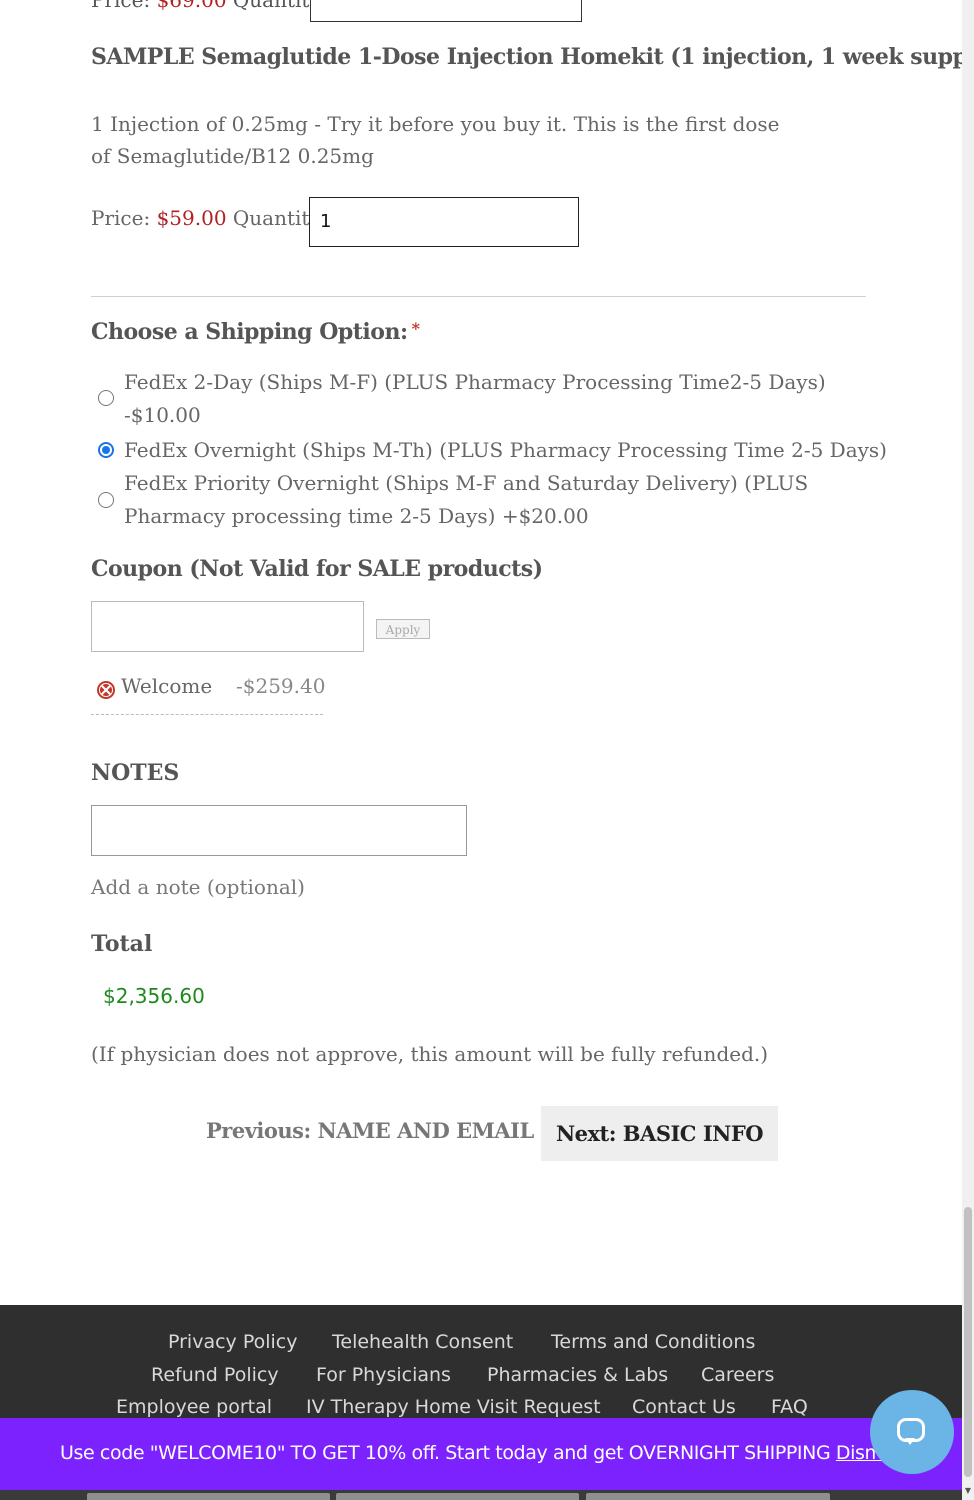 This screenshot has height=1500, width=974. What do you see at coordinates (207, 714) in the screenshot?
I see `coupon-divider` at bounding box center [207, 714].